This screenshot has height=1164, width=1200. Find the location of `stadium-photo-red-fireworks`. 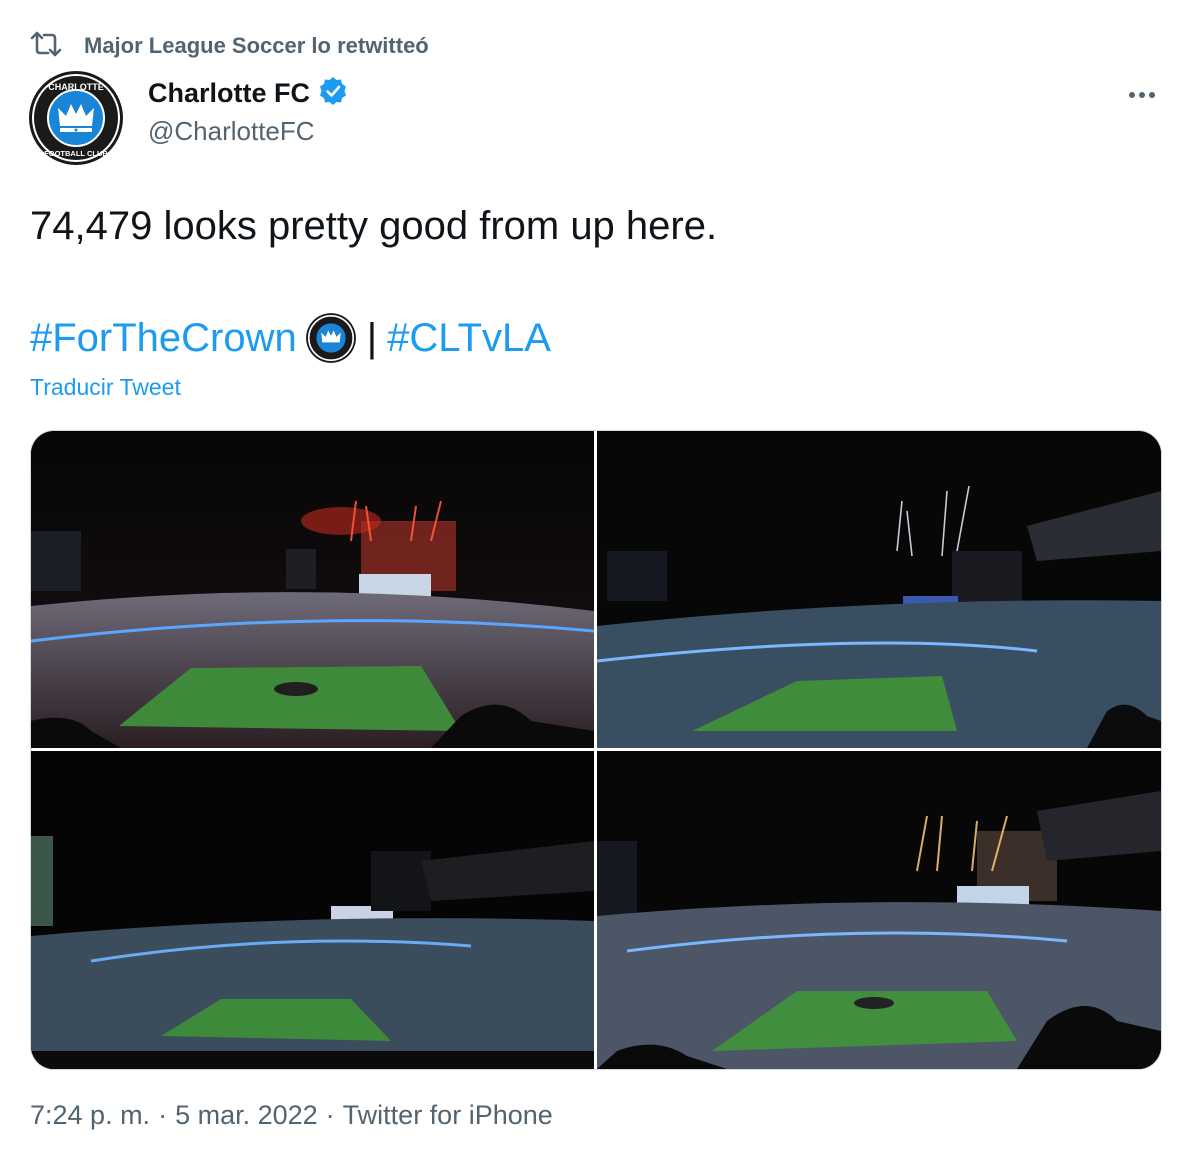

stadium-photo-red-fireworks is located at coordinates (312, 589).